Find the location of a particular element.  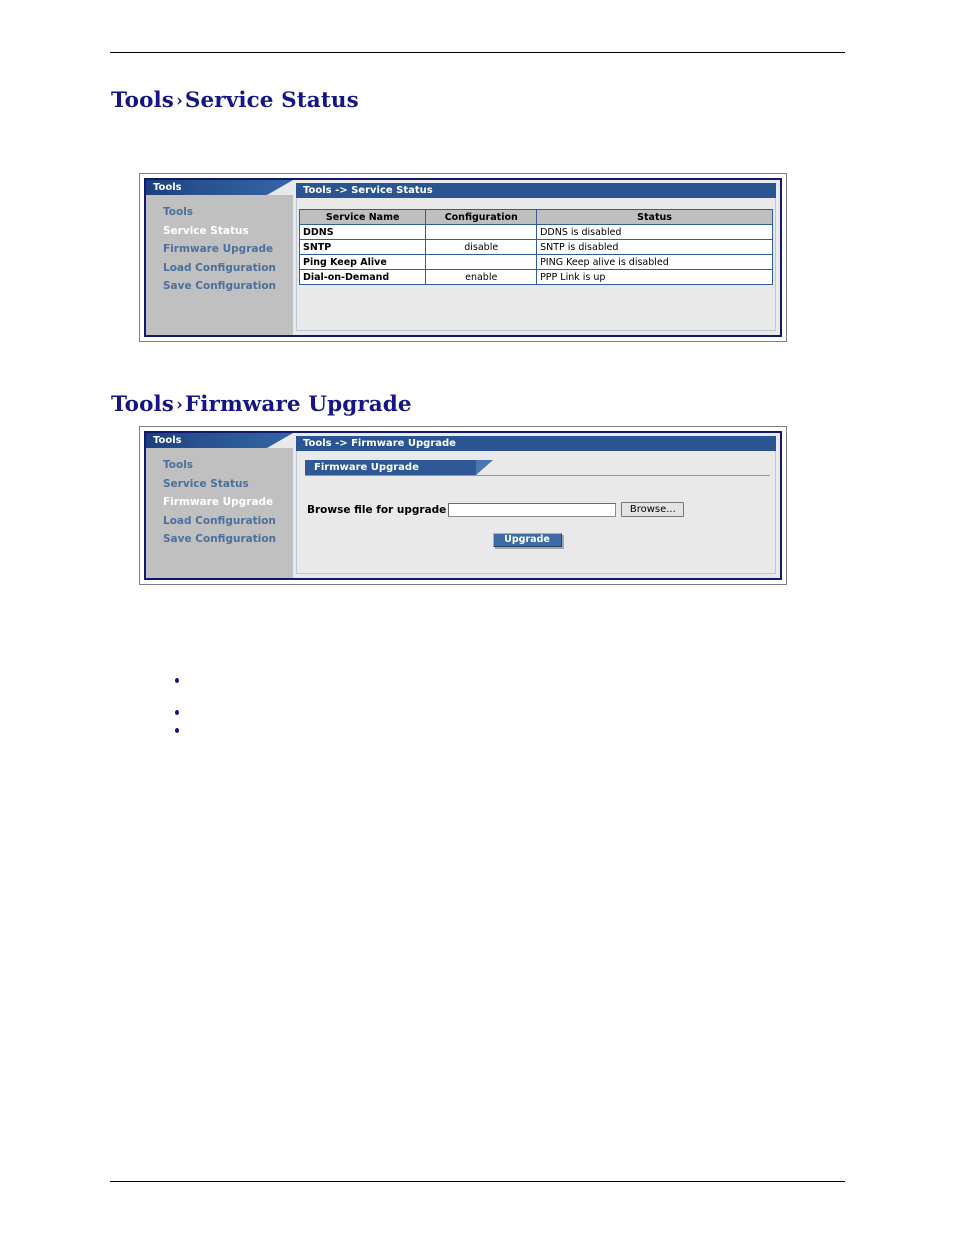

content-titlebar: Tools -> Firmware Upgrade is located at coordinates (536, 443).